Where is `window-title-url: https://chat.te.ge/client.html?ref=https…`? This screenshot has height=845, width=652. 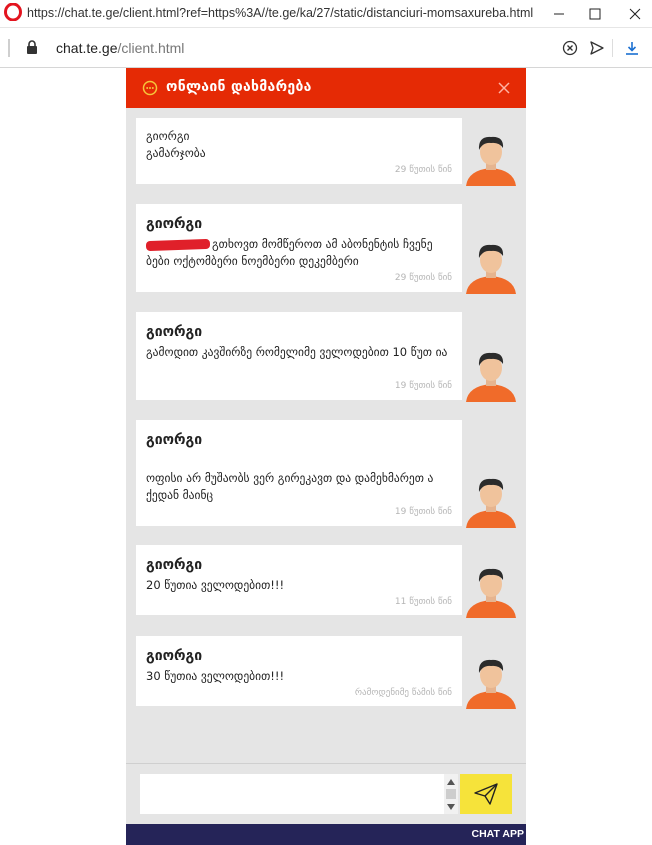
window-title-url: https://chat.te.ge/client.html?ref=https… is located at coordinates (280, 13).